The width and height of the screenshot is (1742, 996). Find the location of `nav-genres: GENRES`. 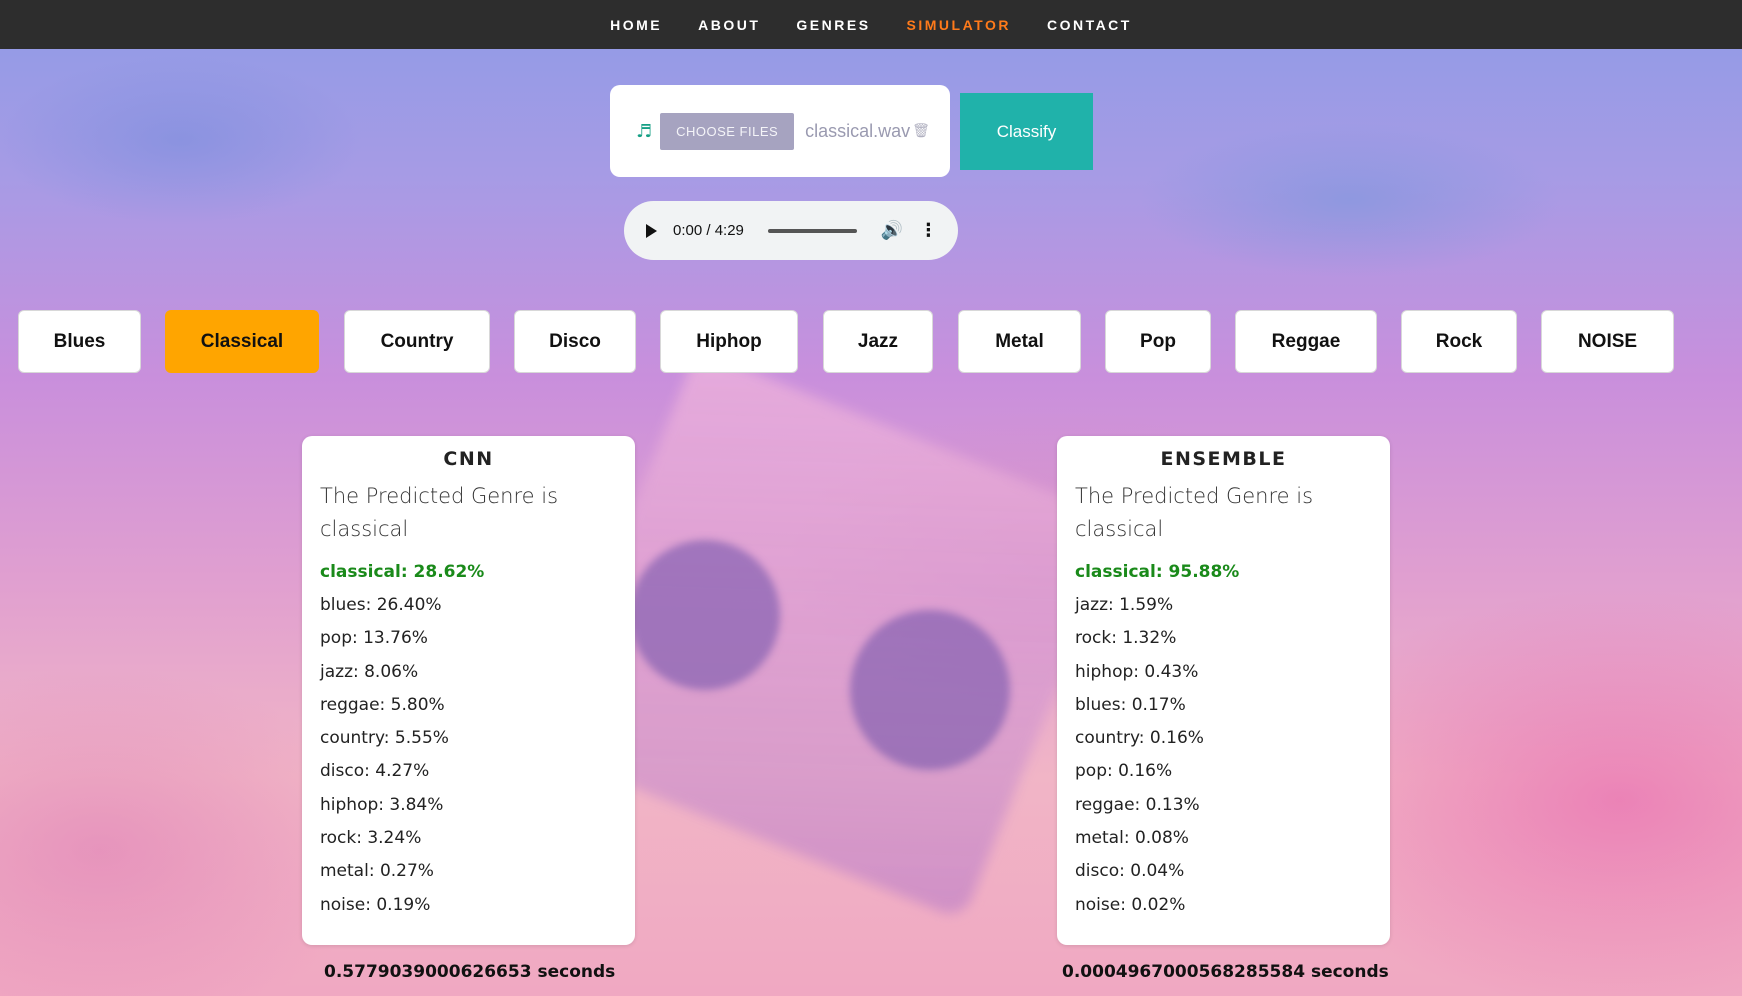

nav-genres: GENRES is located at coordinates (833, 25).